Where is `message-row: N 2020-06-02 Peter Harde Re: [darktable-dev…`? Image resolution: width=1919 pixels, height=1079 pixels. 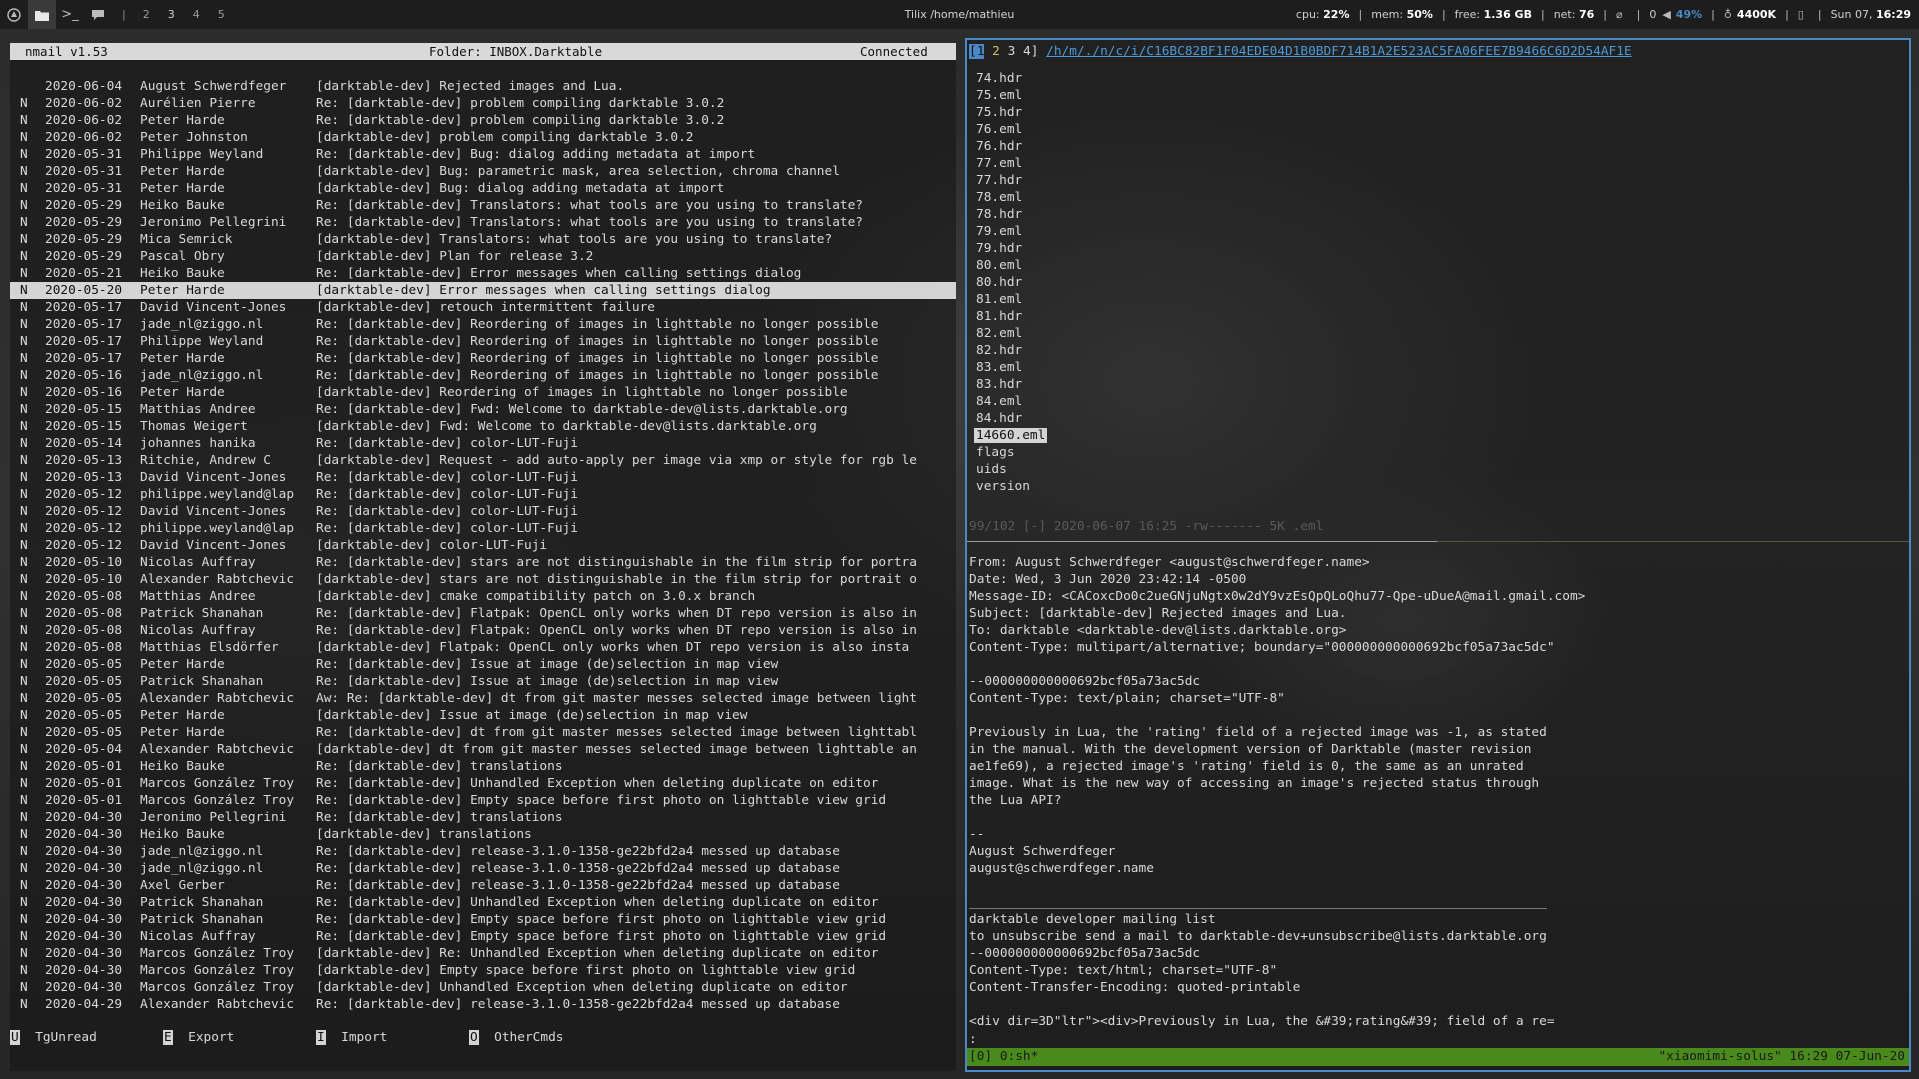 message-row: N 2020-06-02 Peter Harde Re: [darktable-dev… is located at coordinates (483, 120).